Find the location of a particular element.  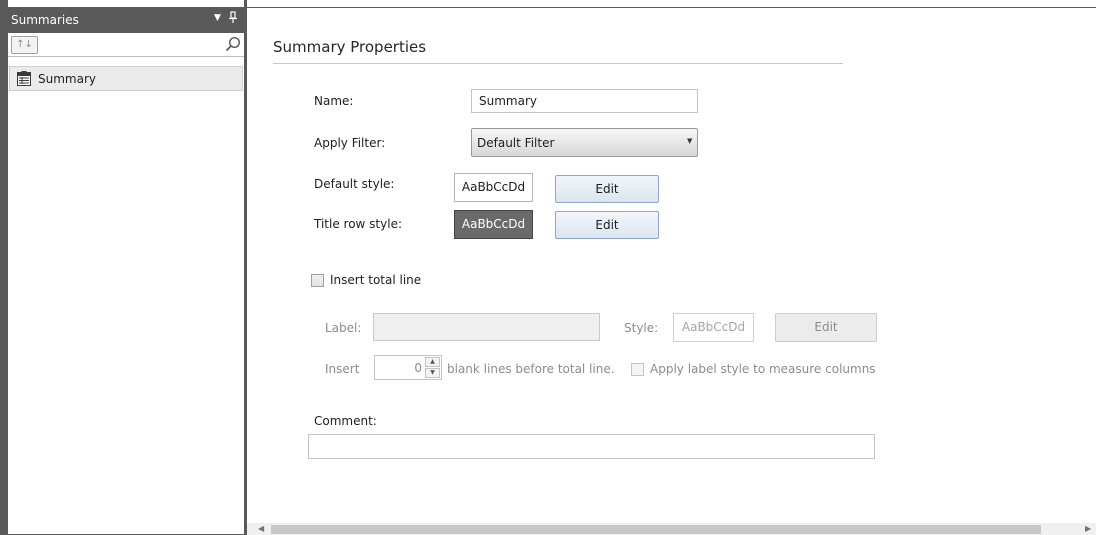

title-divider is located at coordinates (558, 63).